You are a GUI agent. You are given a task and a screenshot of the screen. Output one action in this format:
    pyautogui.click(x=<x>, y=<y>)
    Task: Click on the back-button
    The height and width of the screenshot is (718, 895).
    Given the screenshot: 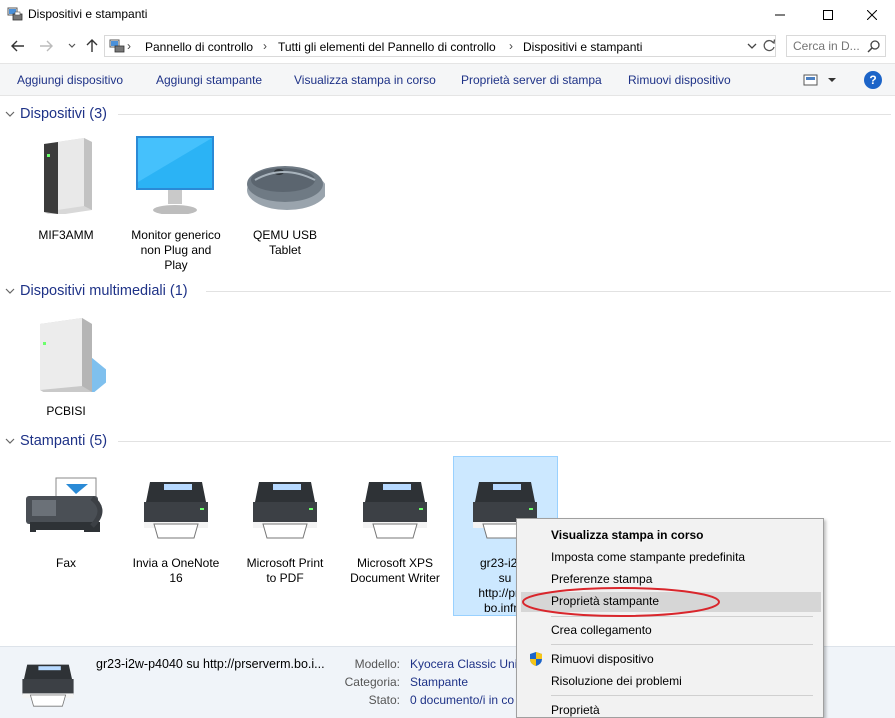 What is the action you would take?
    pyautogui.click(x=18, y=46)
    